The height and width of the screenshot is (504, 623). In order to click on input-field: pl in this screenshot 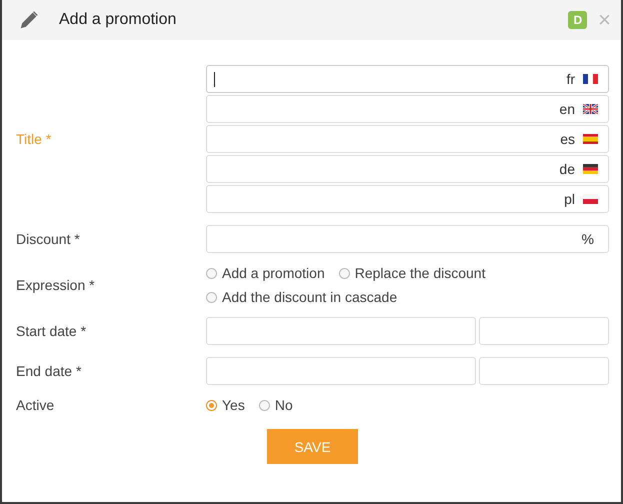, I will do `click(407, 199)`.